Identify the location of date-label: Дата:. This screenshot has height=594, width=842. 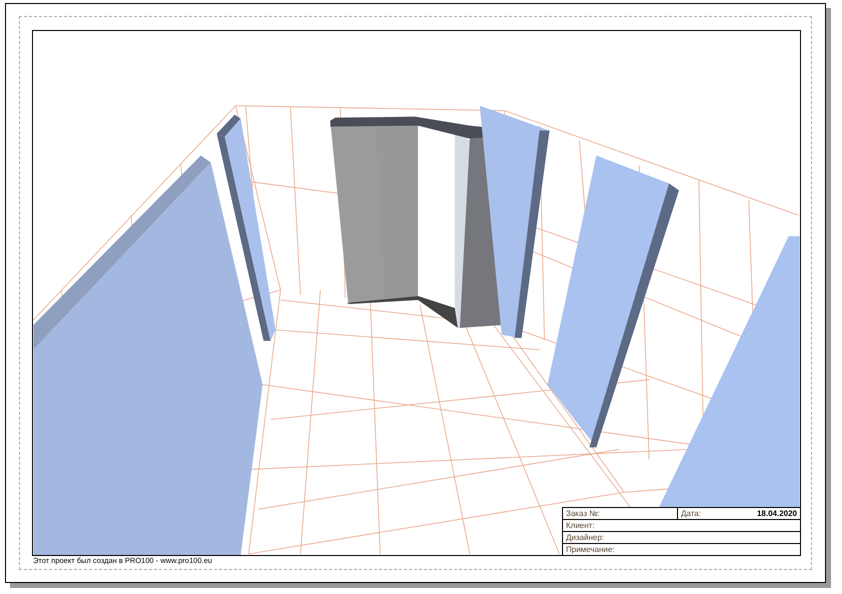
(691, 513).